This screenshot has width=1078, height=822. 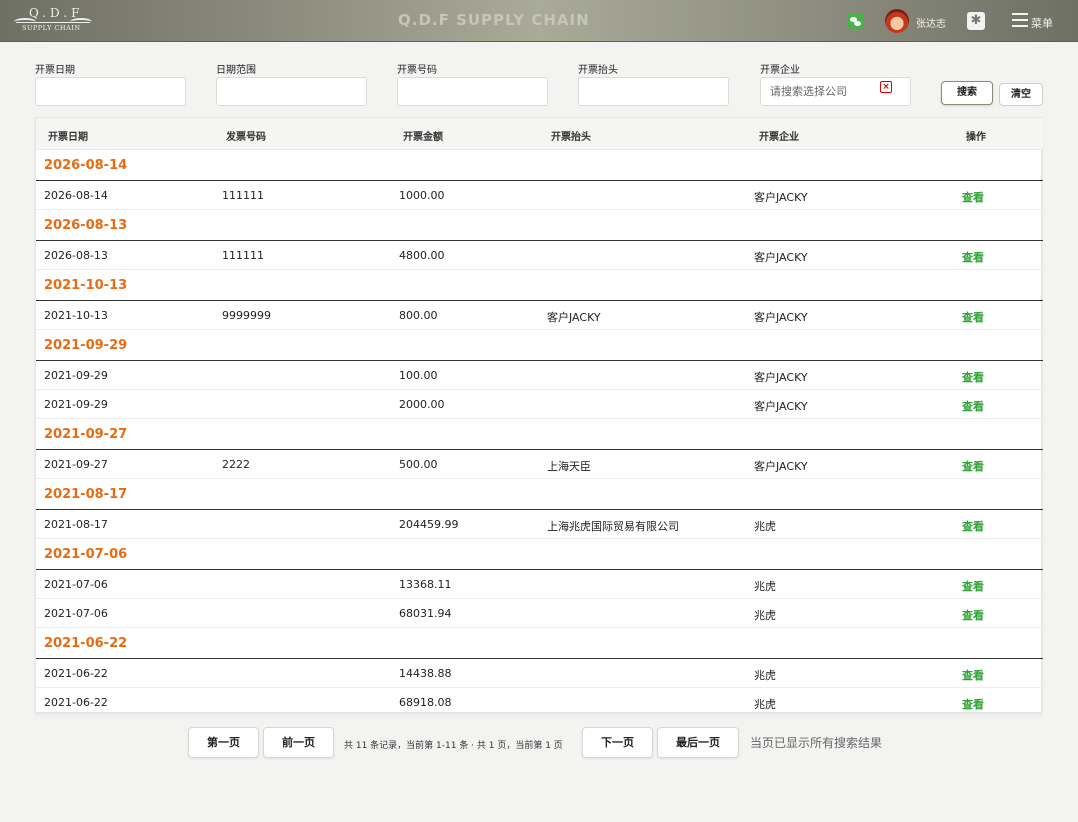 I want to click on first-page-button: 第一页, so click(x=223, y=742).